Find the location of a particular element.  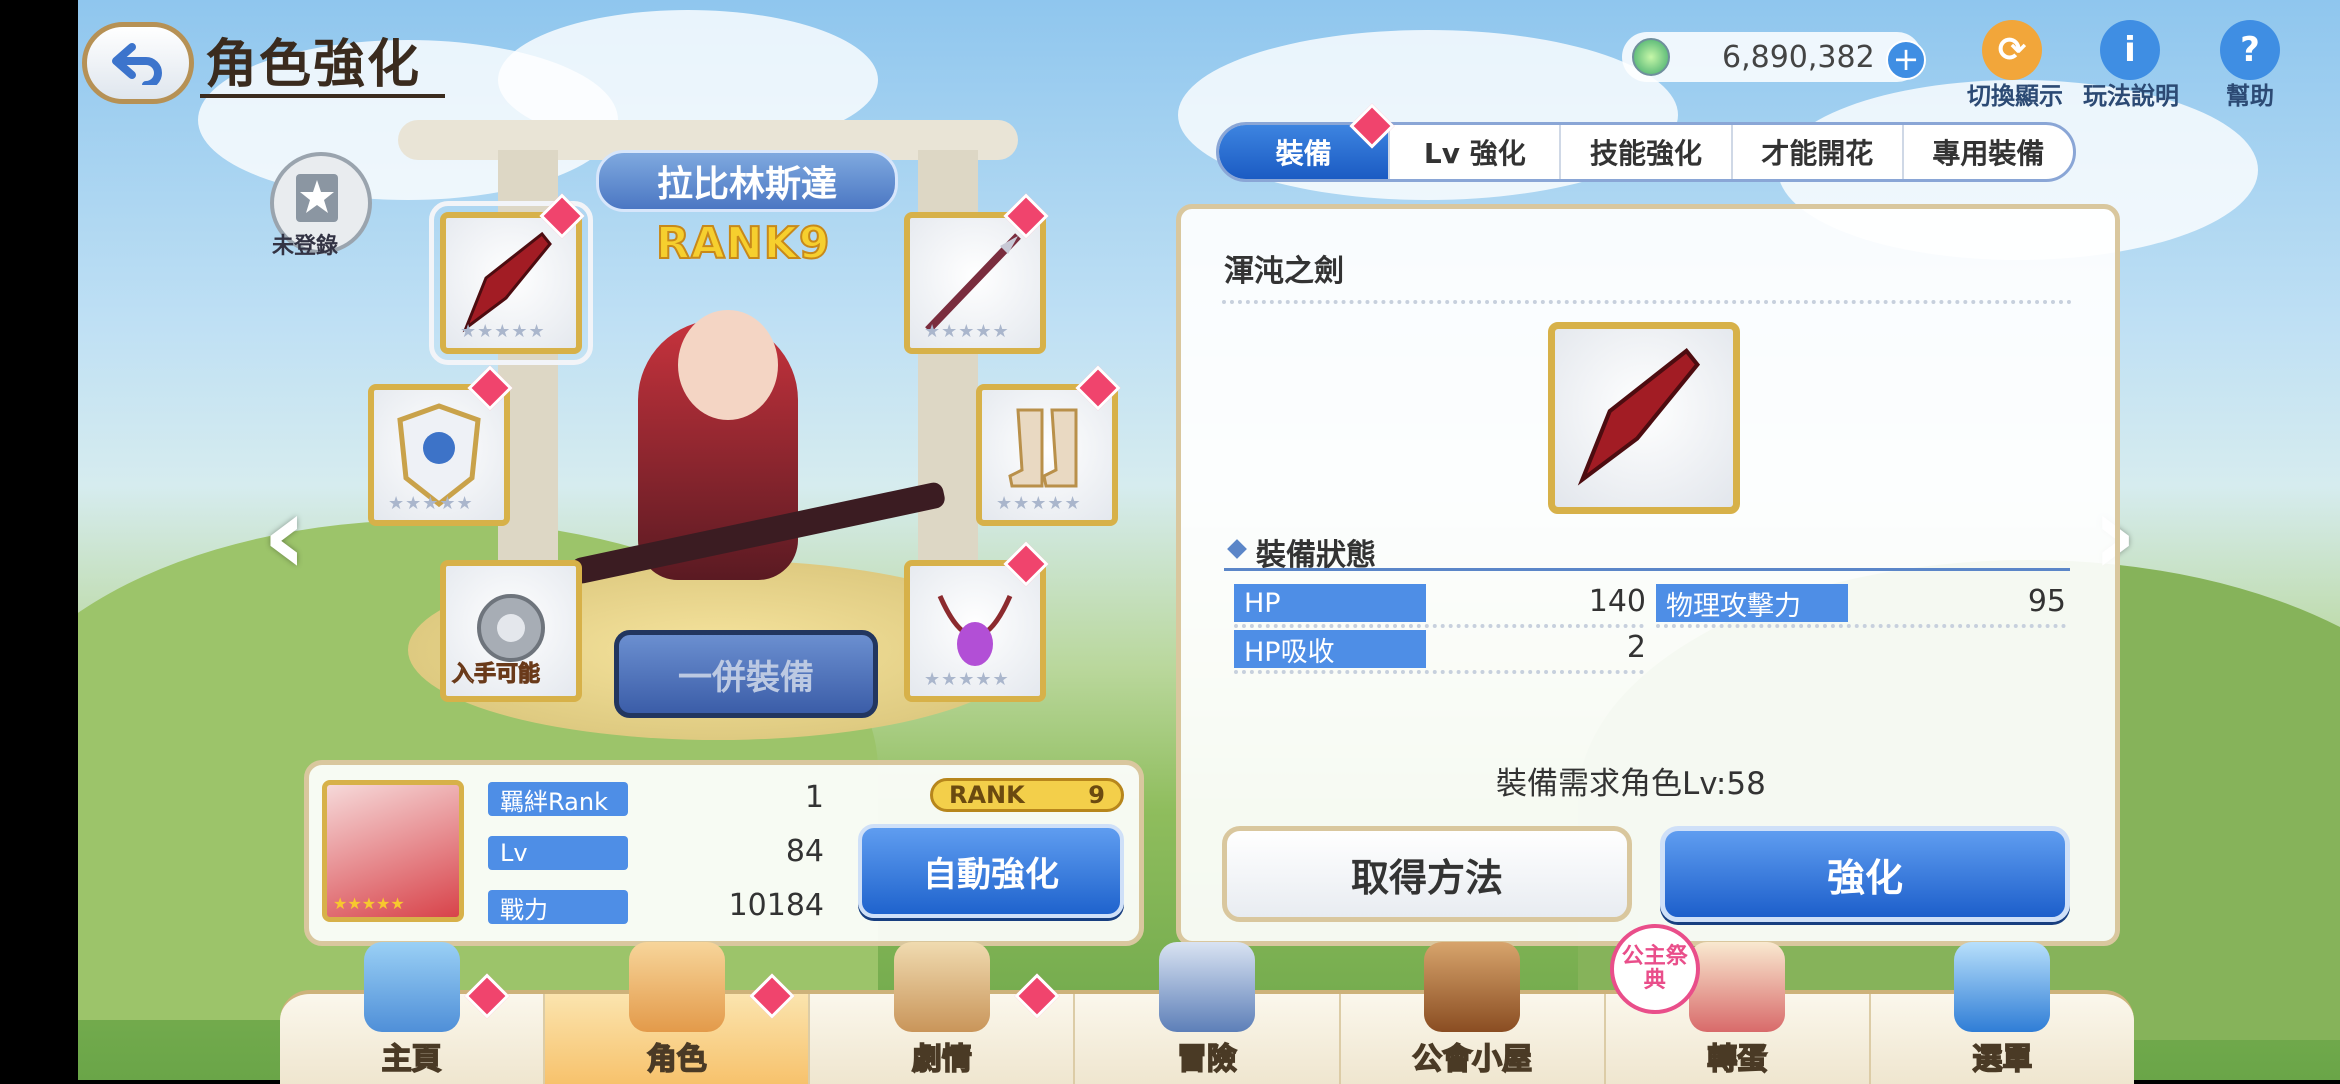

switch-display-icon: ⟳ is located at coordinates (2012, 50).